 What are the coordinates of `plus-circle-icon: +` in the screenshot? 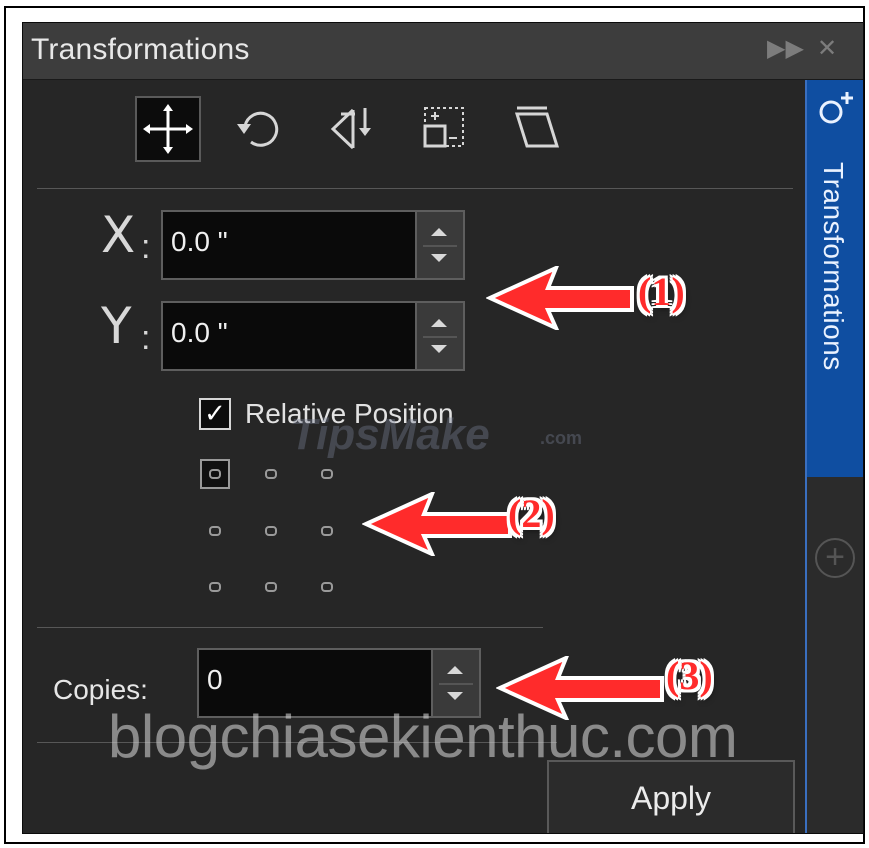 It's located at (835, 558).